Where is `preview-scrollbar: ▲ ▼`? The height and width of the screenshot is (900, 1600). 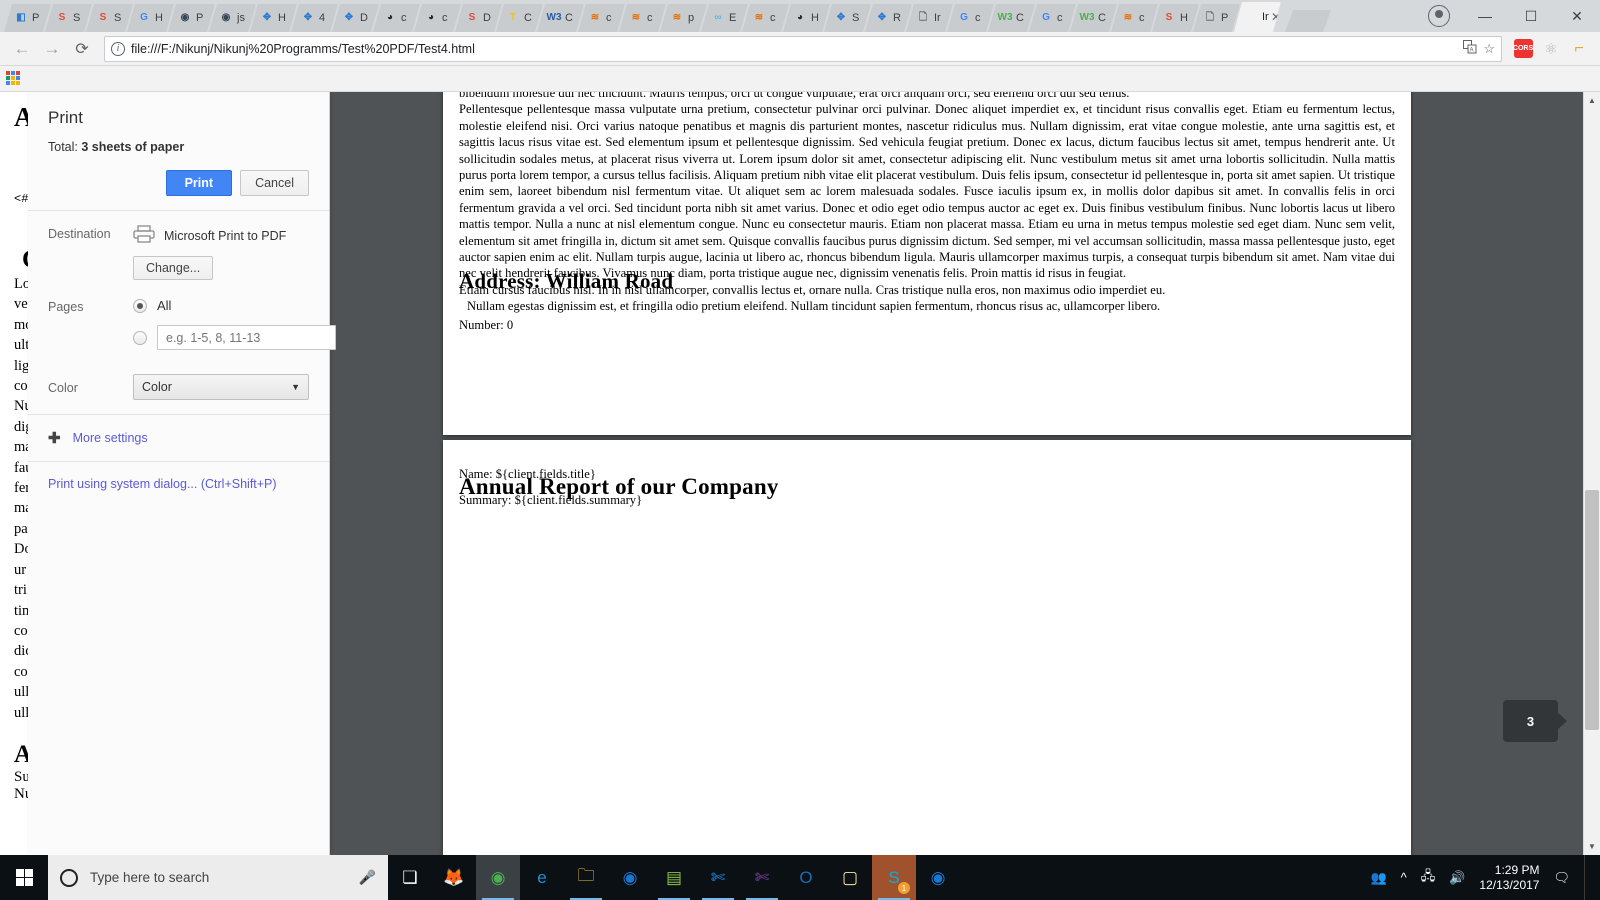
preview-scrollbar: ▲ ▼ is located at coordinates (1591, 473).